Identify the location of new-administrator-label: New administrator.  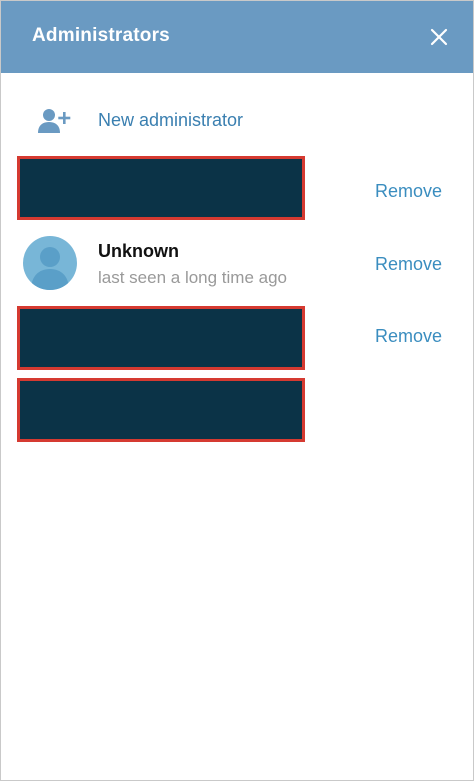
(171, 120).